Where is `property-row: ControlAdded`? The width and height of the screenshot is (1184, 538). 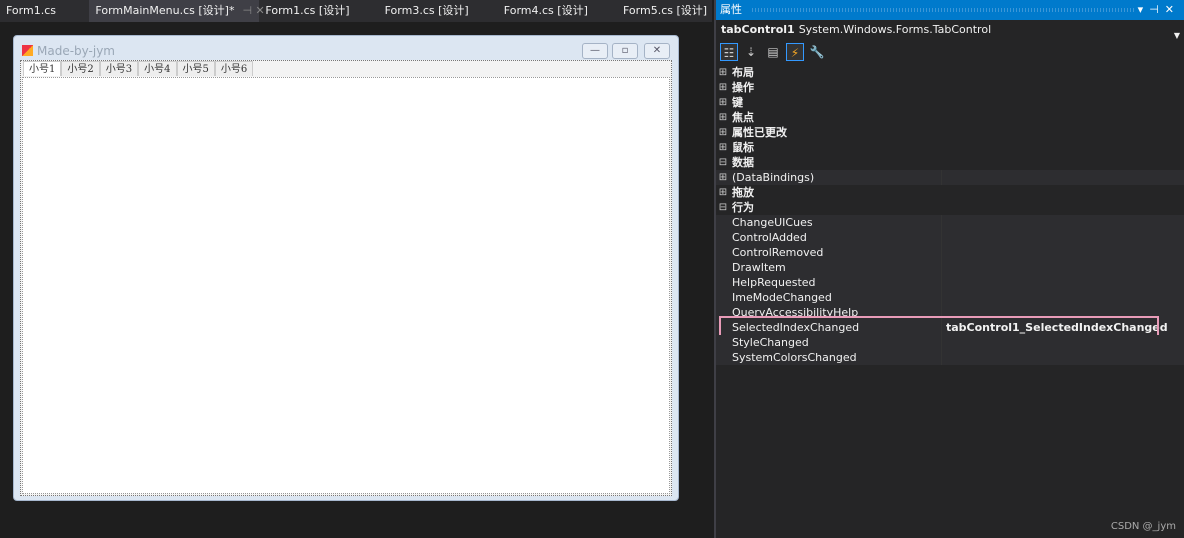
property-row: ControlAdded is located at coordinates (950, 237).